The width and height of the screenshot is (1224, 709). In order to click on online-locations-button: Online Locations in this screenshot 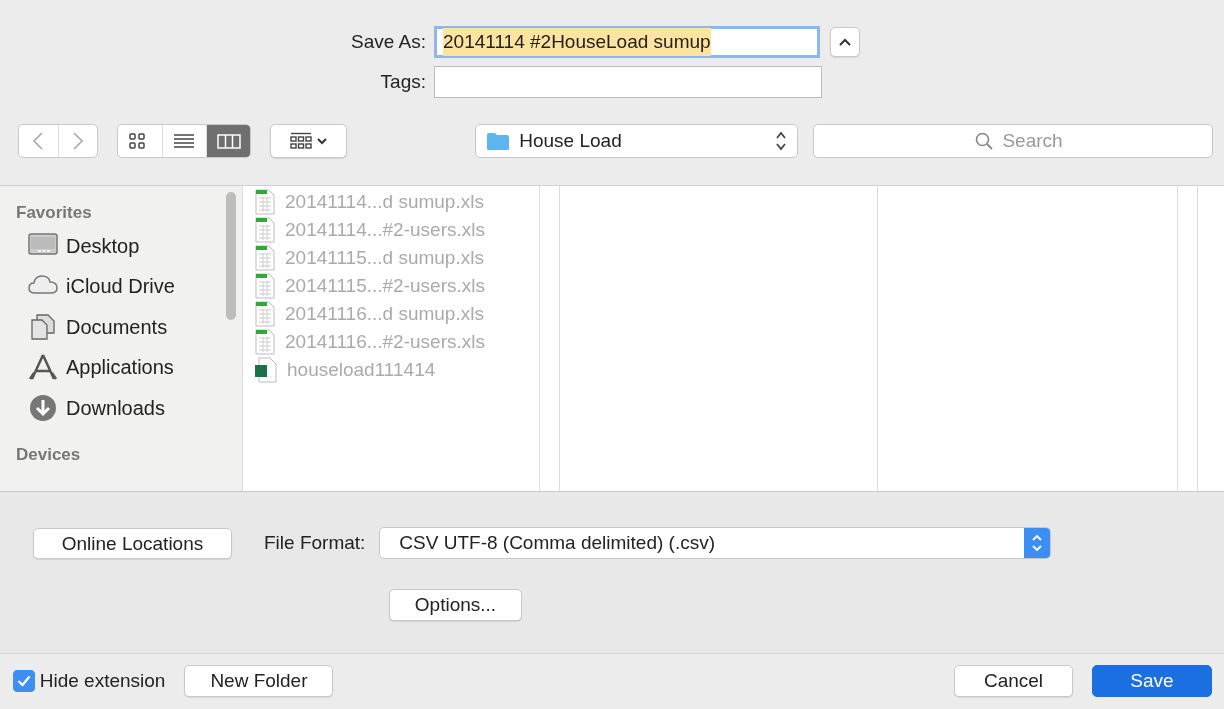, I will do `click(132, 543)`.